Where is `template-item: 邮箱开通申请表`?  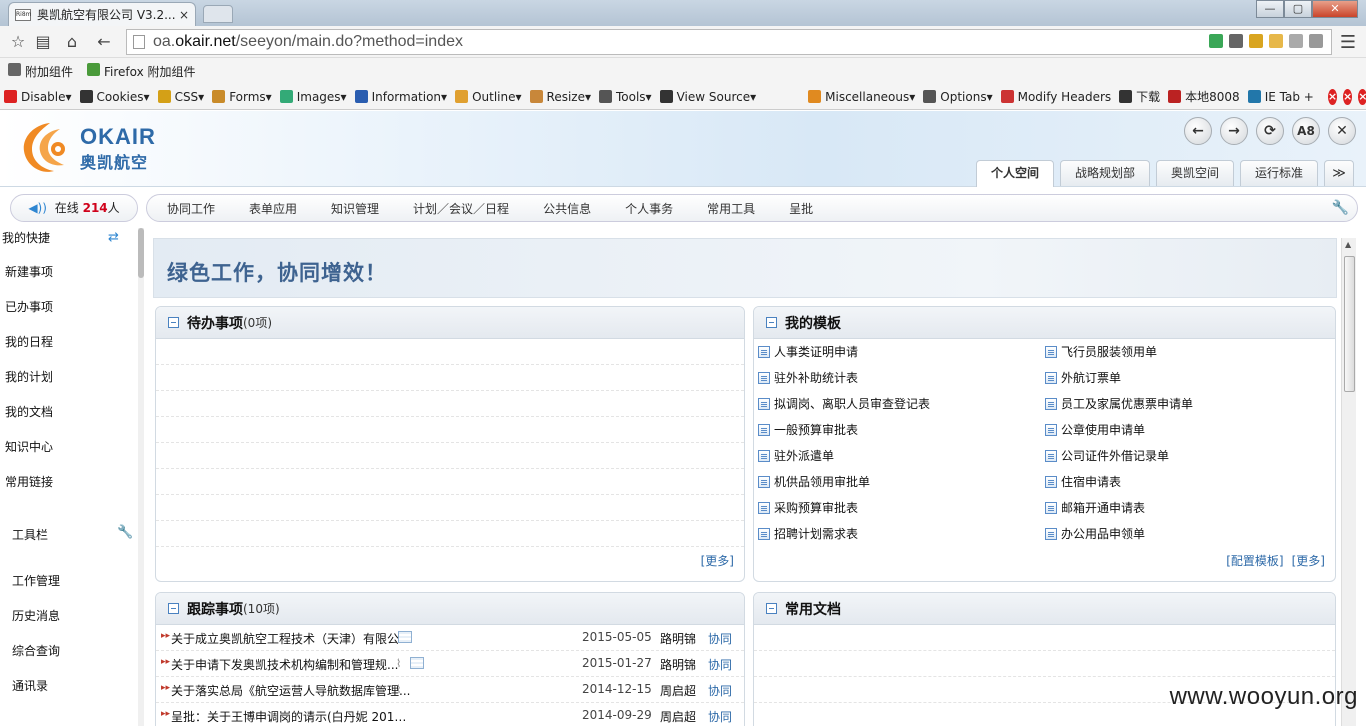 template-item: 邮箱开通申请表 is located at coordinates (1095, 507).